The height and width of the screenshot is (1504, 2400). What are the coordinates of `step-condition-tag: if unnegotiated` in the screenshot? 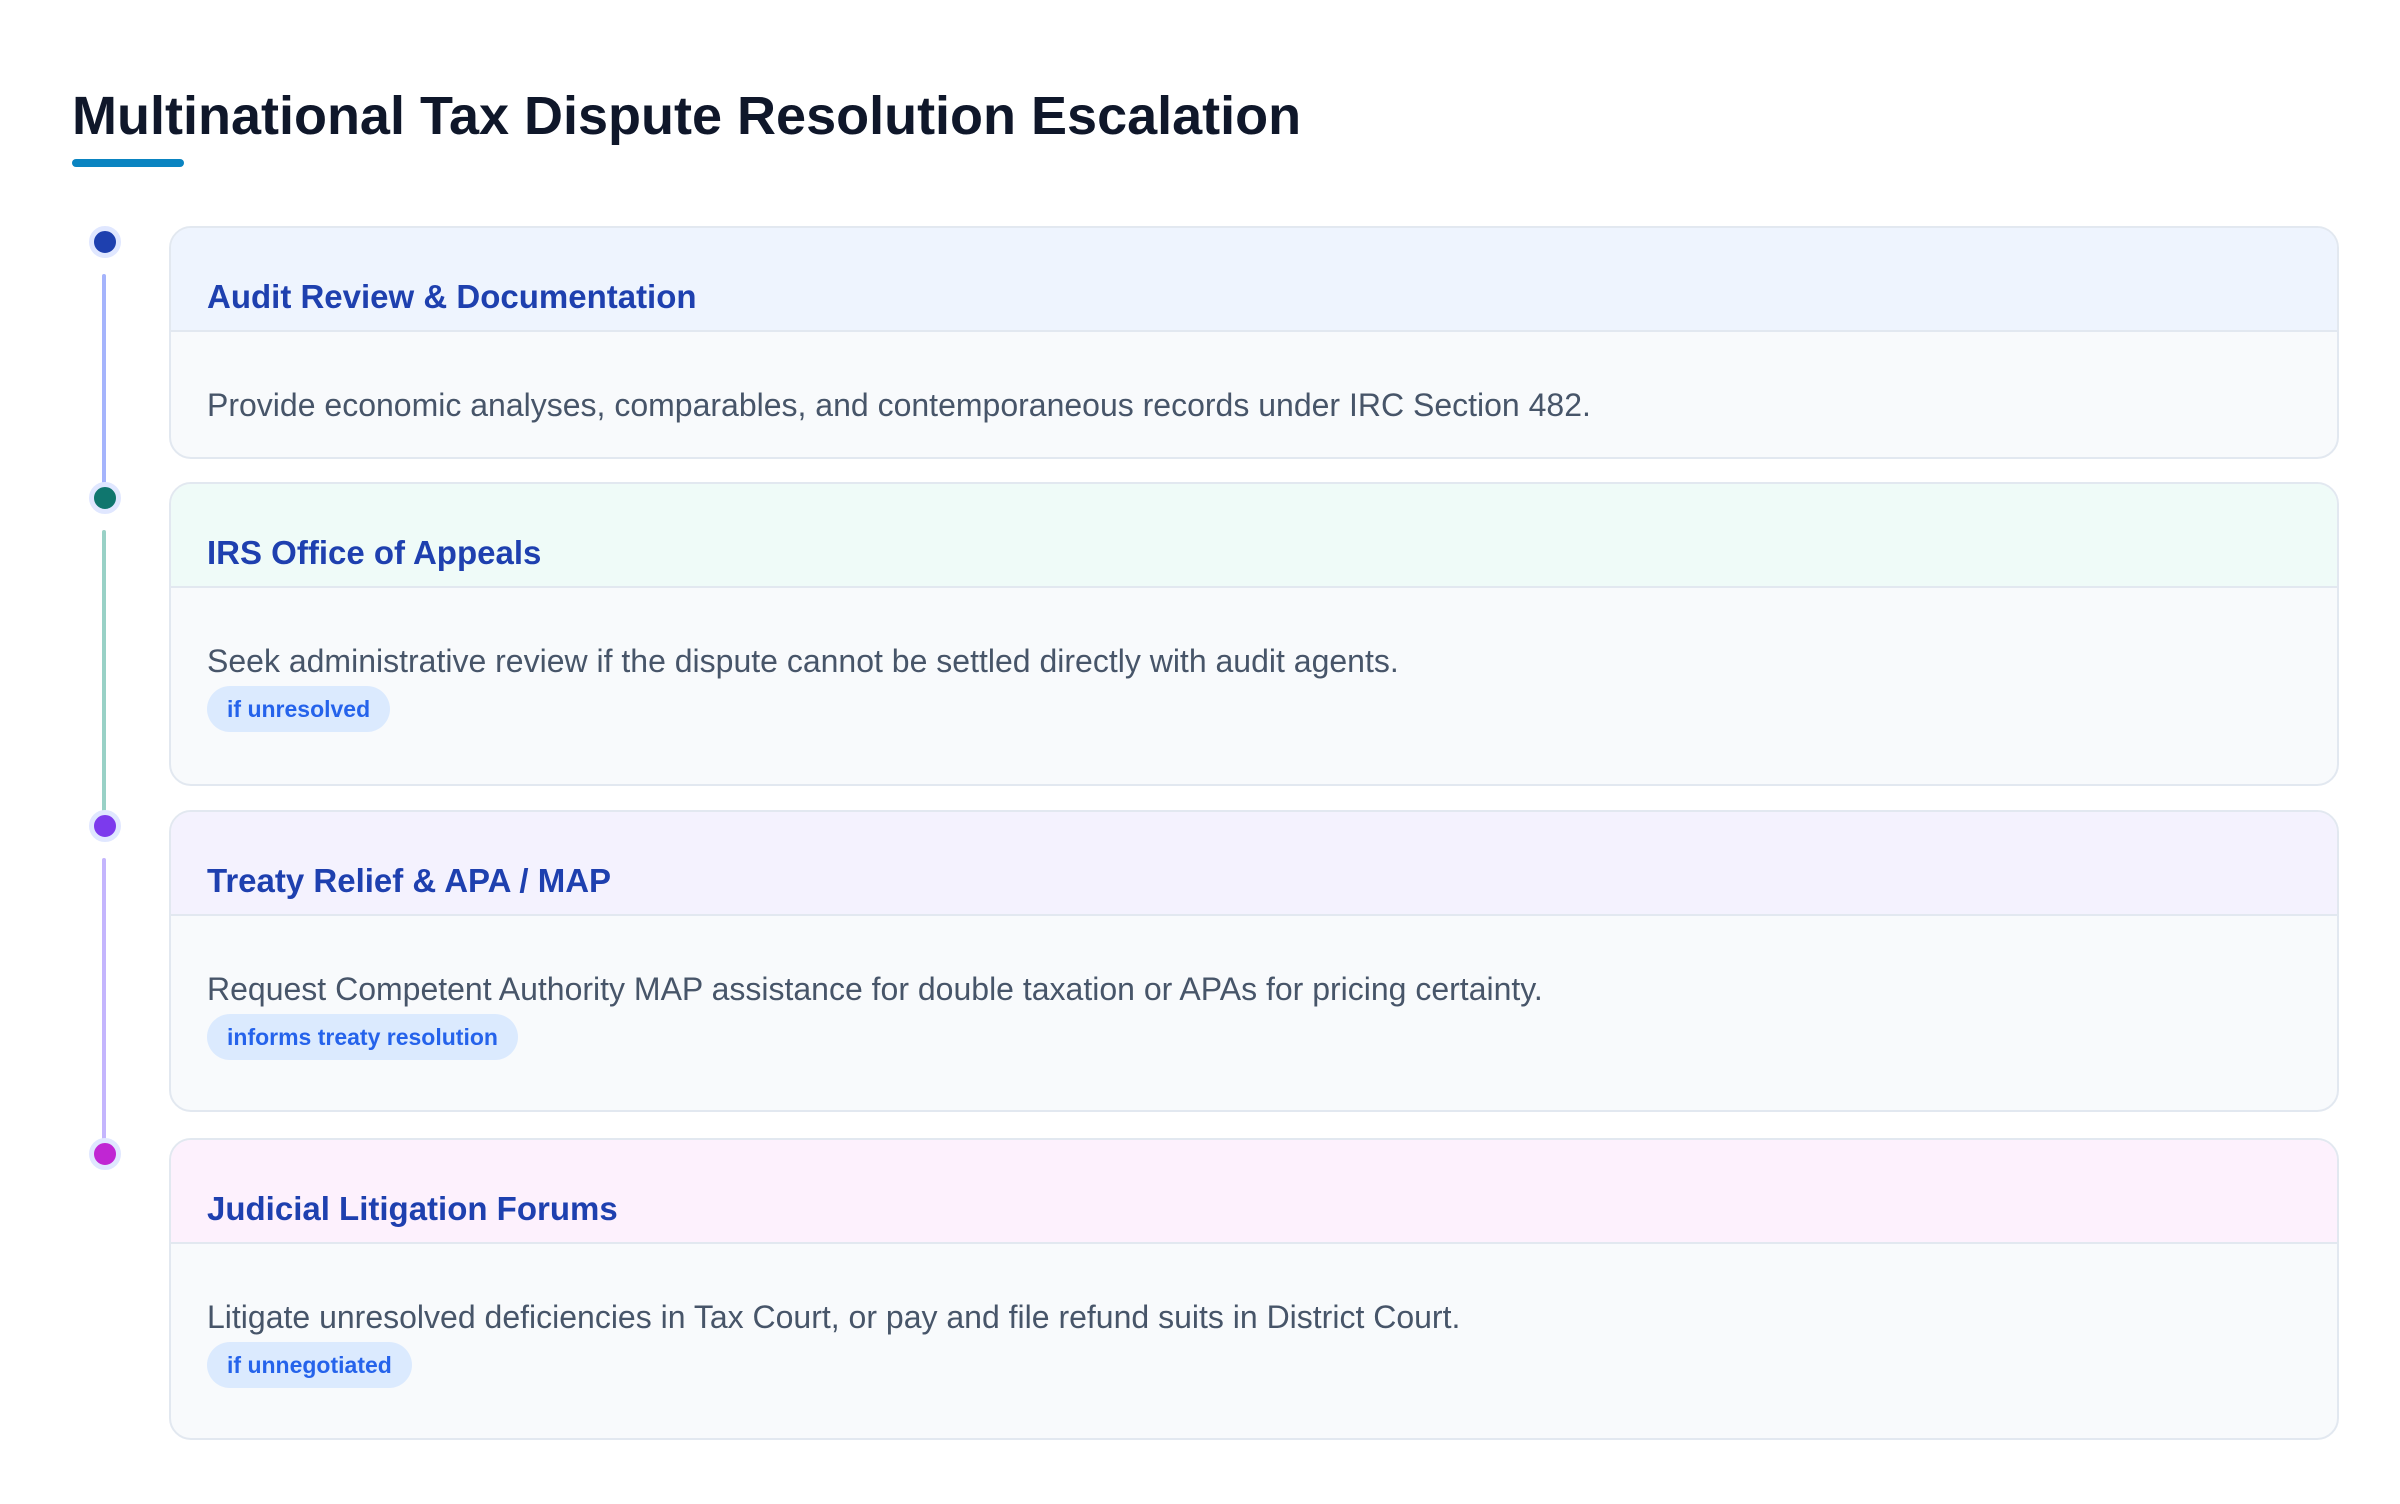 It's located at (309, 1365).